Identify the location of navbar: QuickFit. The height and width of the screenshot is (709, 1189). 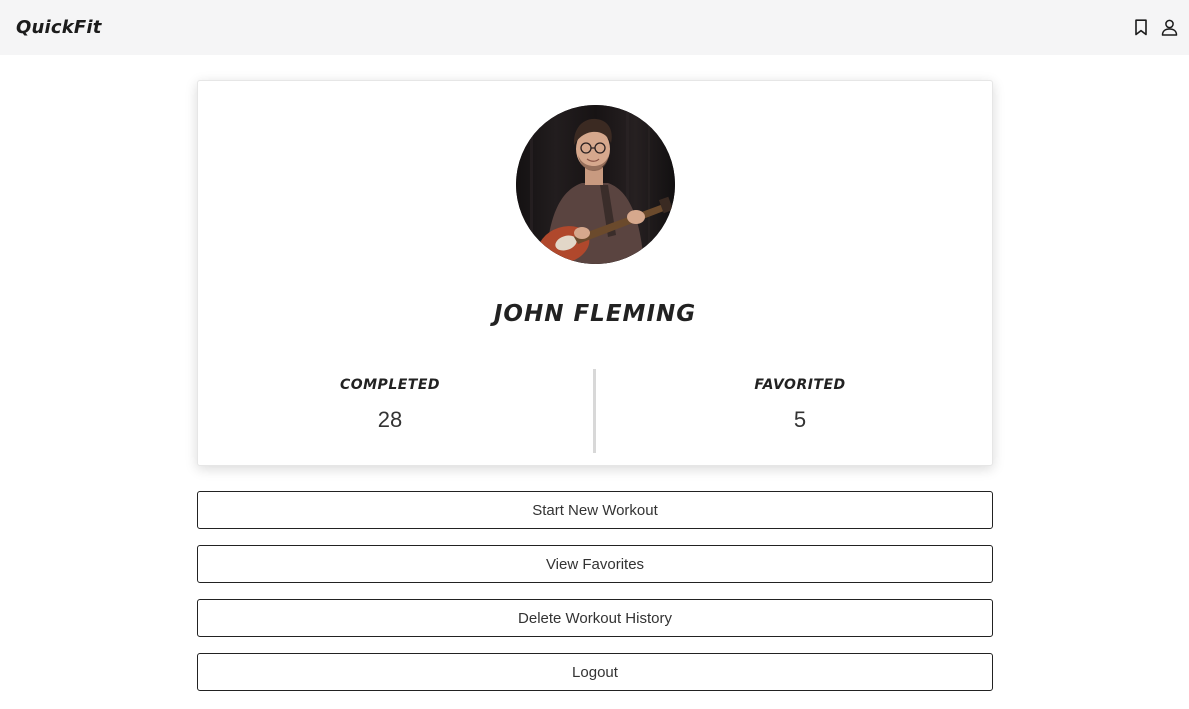
(594, 27).